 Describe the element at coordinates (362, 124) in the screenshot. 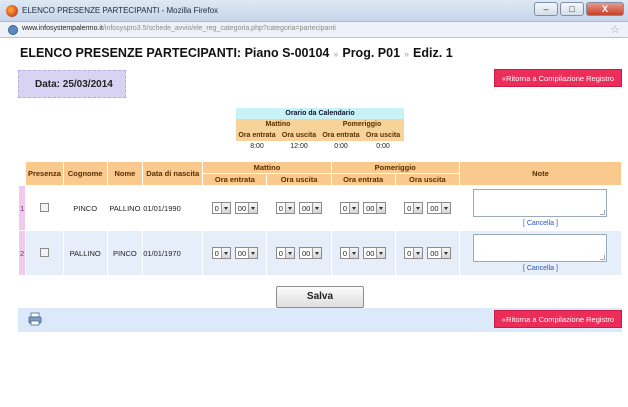

I see `calendar-afternoon: Pomeriggio` at that location.